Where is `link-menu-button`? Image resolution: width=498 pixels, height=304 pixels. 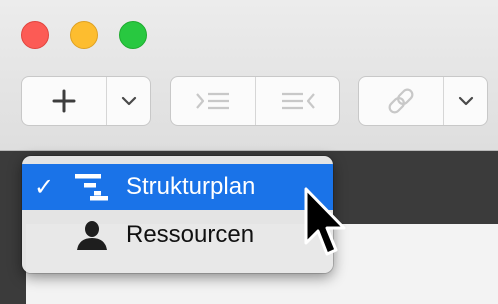 link-menu-button is located at coordinates (465, 101).